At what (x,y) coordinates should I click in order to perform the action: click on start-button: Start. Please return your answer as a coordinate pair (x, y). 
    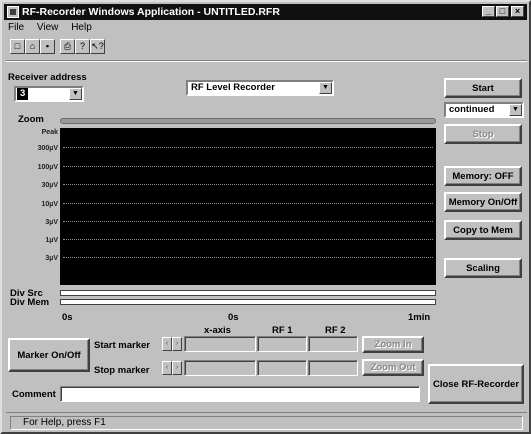
    Looking at the image, I should click on (483, 88).